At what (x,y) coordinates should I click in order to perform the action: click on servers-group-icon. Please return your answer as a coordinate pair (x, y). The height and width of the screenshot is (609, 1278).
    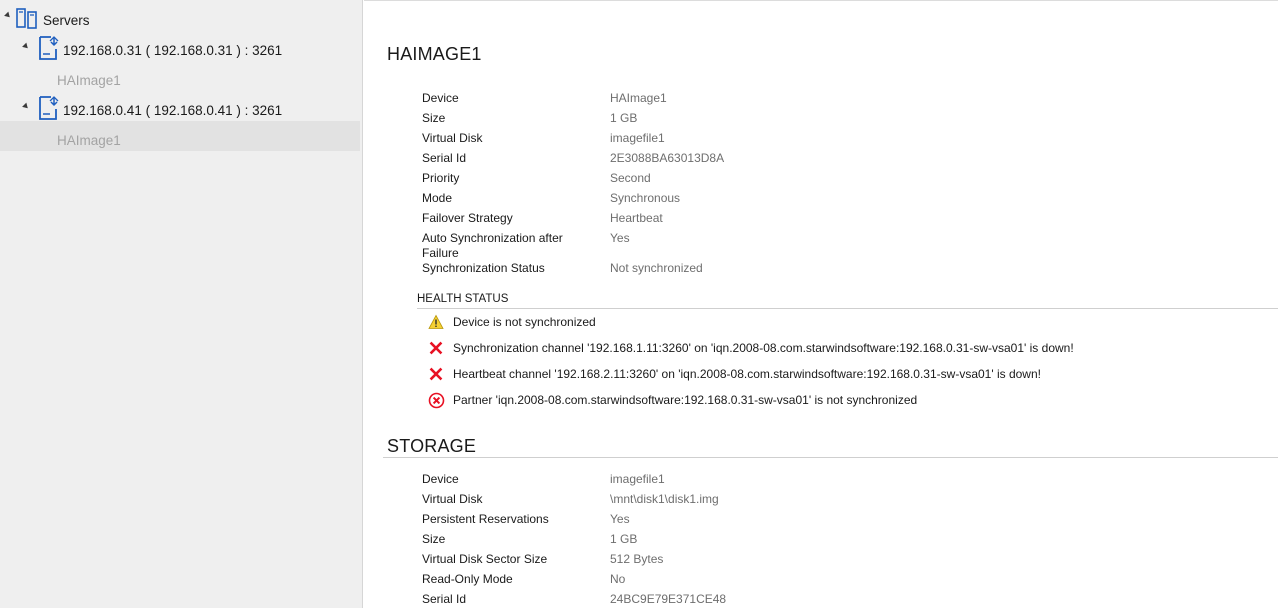
    Looking at the image, I should click on (27, 21).